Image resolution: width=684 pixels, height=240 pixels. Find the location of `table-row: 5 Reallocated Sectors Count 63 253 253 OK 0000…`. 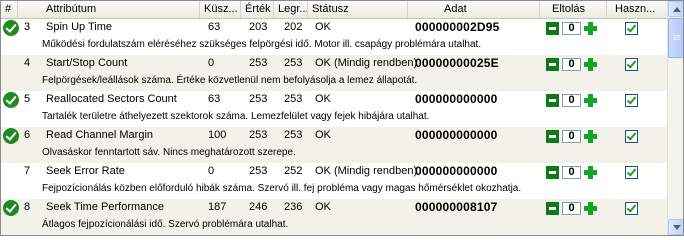

table-row: 5 Reallocated Sectors Count 63 253 253 OK 0000… is located at coordinates (334, 109).